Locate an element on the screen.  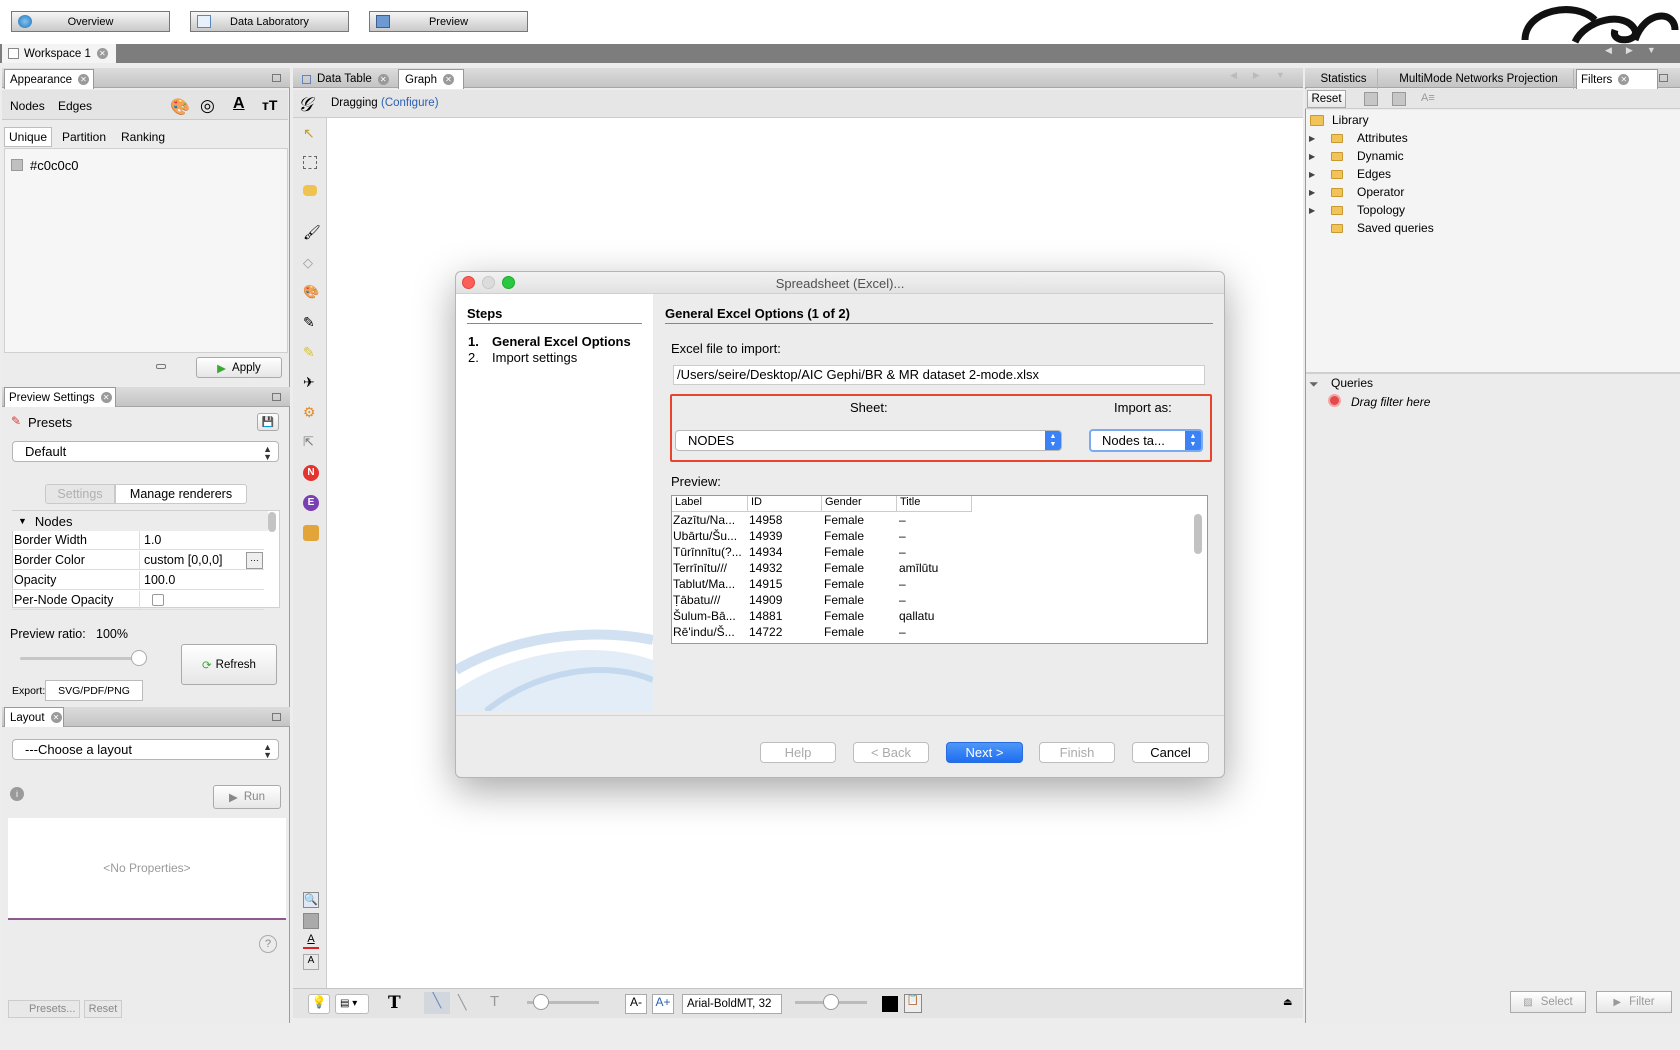
column-header: Gender is located at coordinates (859, 503).